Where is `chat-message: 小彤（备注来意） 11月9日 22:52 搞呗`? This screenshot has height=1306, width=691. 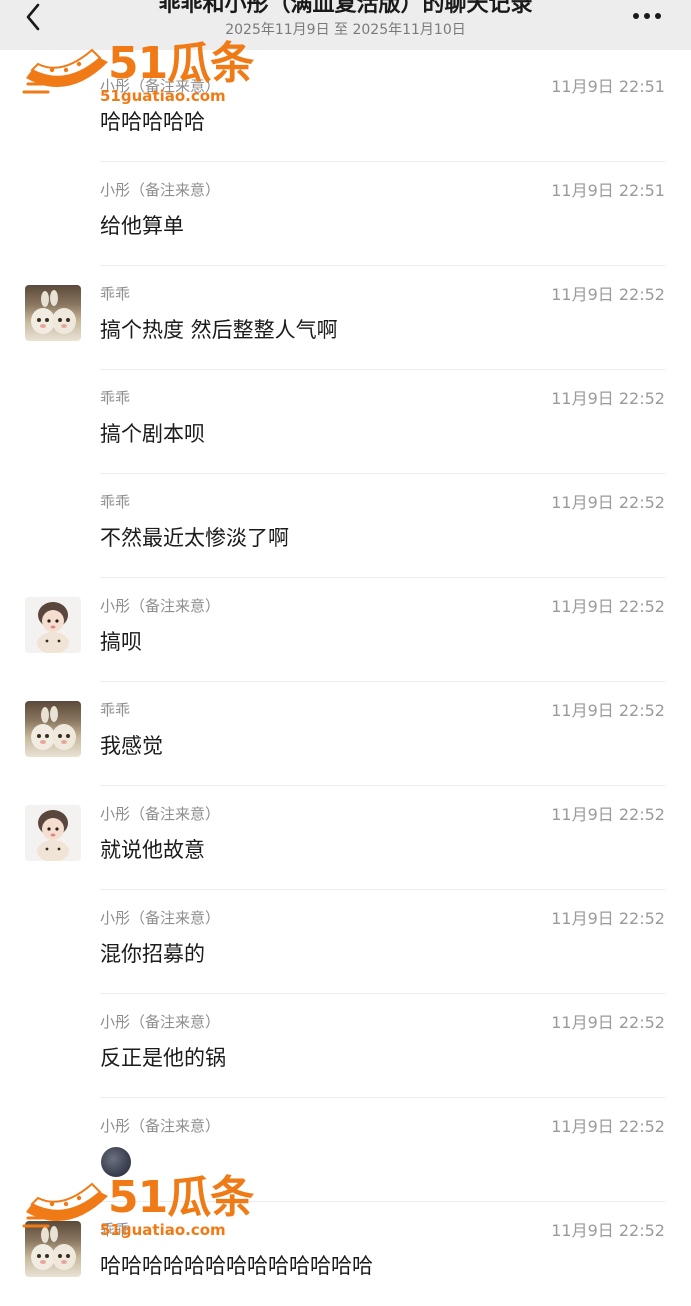
chat-message: 小彤（备注来意） 11月9日 22:52 搞呗 is located at coordinates (345, 630).